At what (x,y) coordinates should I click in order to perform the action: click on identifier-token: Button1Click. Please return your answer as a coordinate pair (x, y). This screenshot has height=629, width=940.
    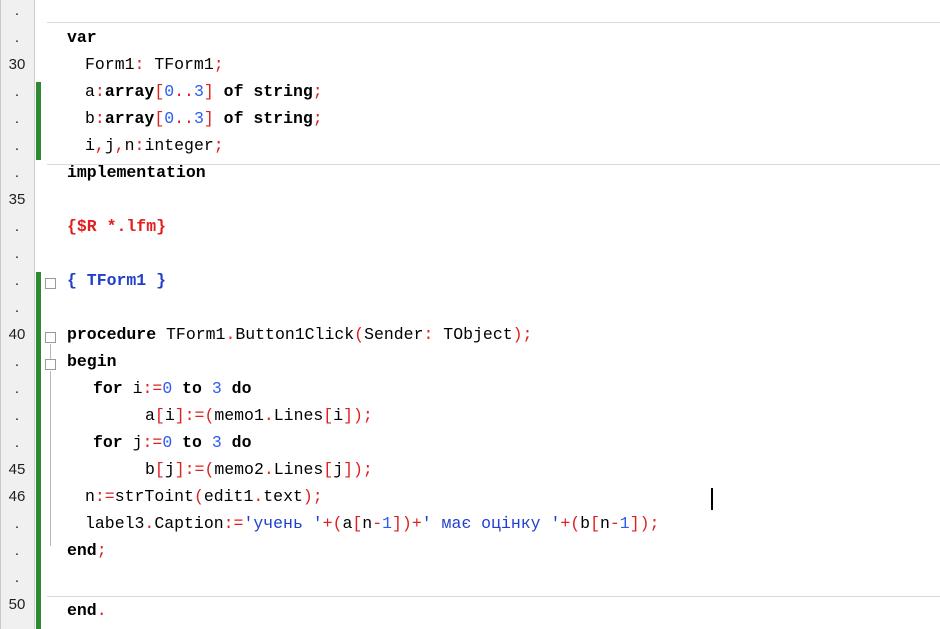
    Looking at the image, I should click on (295, 334).